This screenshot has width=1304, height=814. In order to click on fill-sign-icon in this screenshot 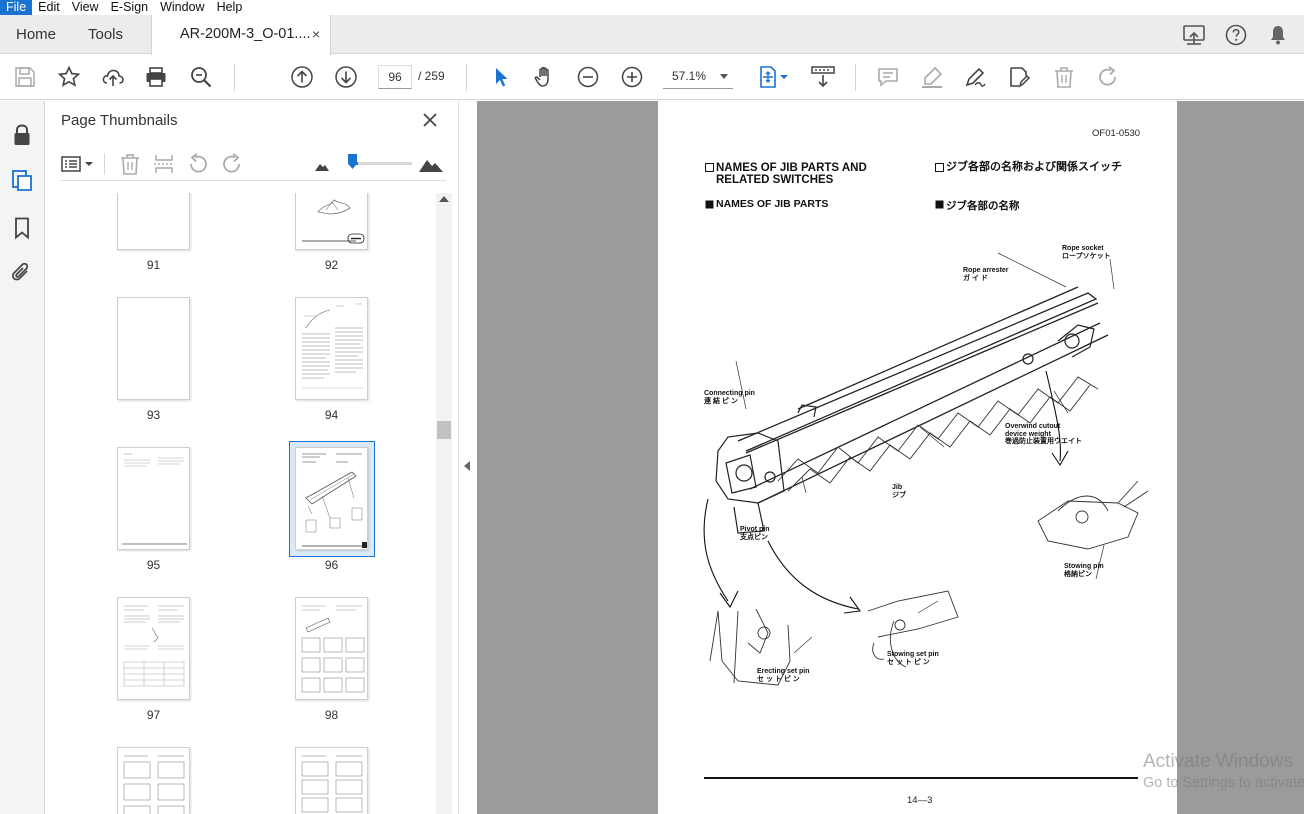, I will do `click(1019, 77)`.